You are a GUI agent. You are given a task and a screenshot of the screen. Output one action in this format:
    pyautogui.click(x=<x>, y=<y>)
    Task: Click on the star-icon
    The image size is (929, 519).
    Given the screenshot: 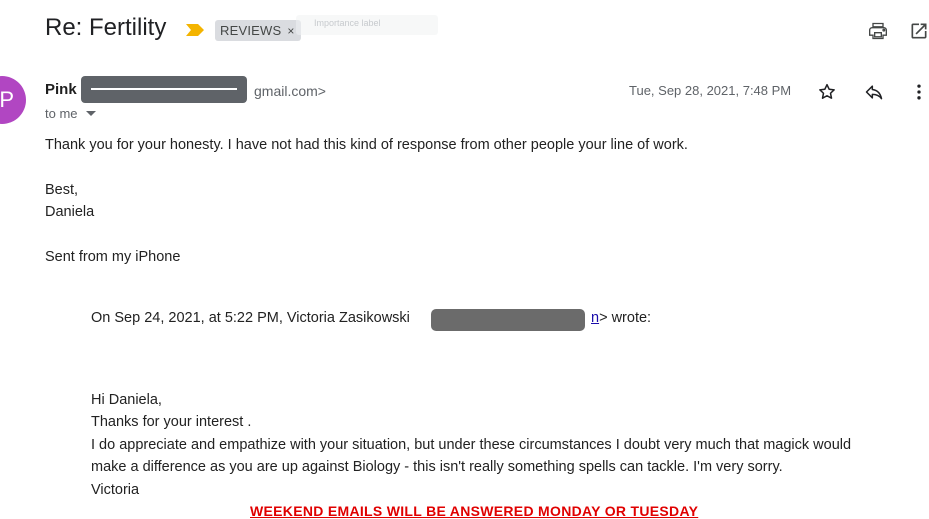 What is the action you would take?
    pyautogui.click(x=827, y=91)
    